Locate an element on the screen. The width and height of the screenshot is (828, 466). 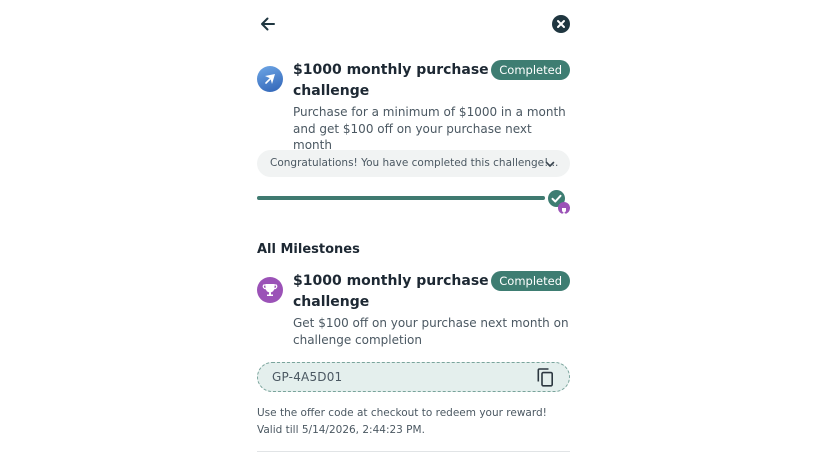
offer-code: GP-4A5D01 is located at coordinates (307, 377).